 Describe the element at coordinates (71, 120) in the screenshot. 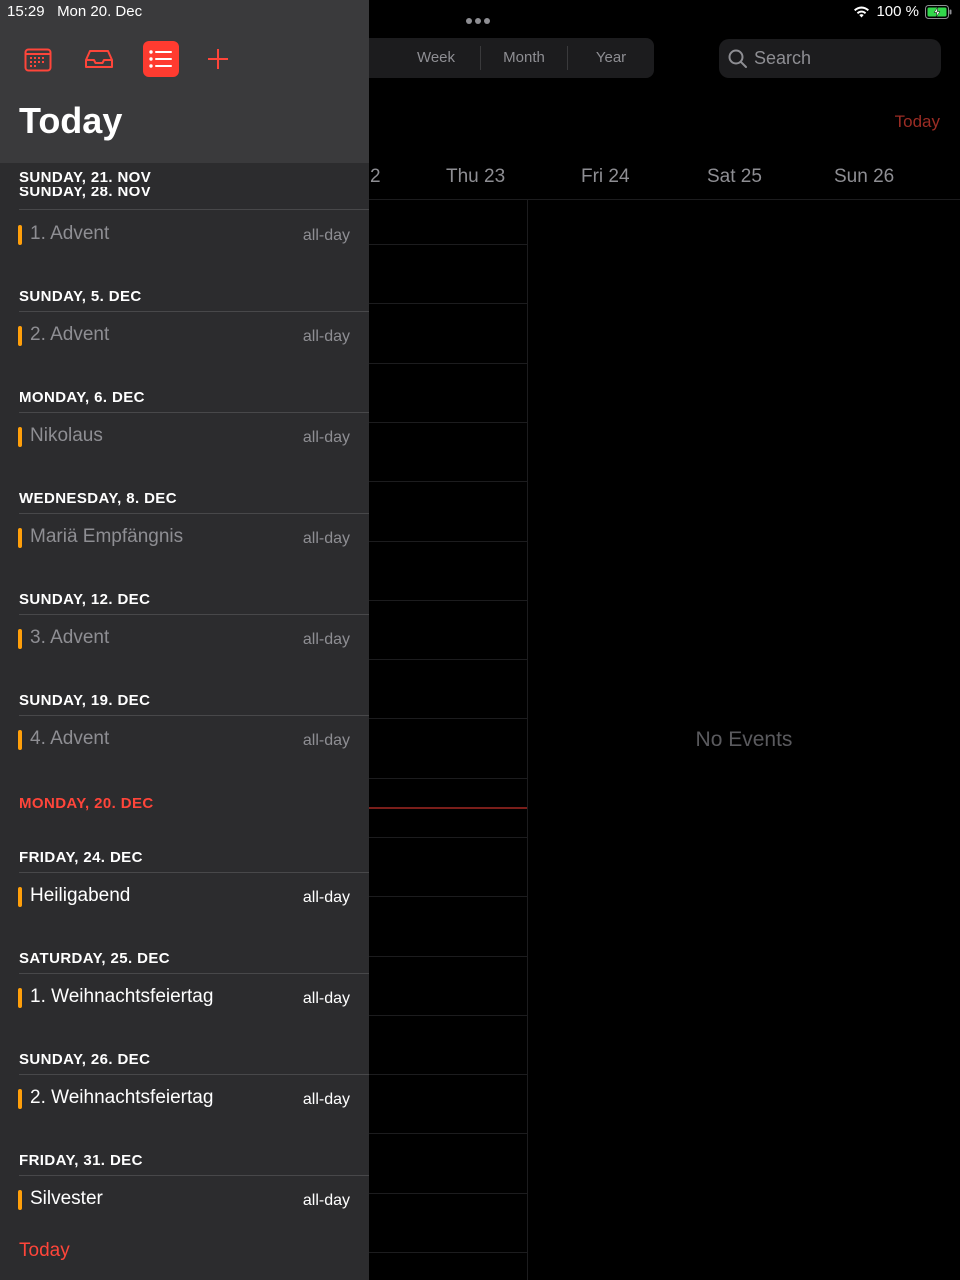

I see `panel-title: Today` at that location.